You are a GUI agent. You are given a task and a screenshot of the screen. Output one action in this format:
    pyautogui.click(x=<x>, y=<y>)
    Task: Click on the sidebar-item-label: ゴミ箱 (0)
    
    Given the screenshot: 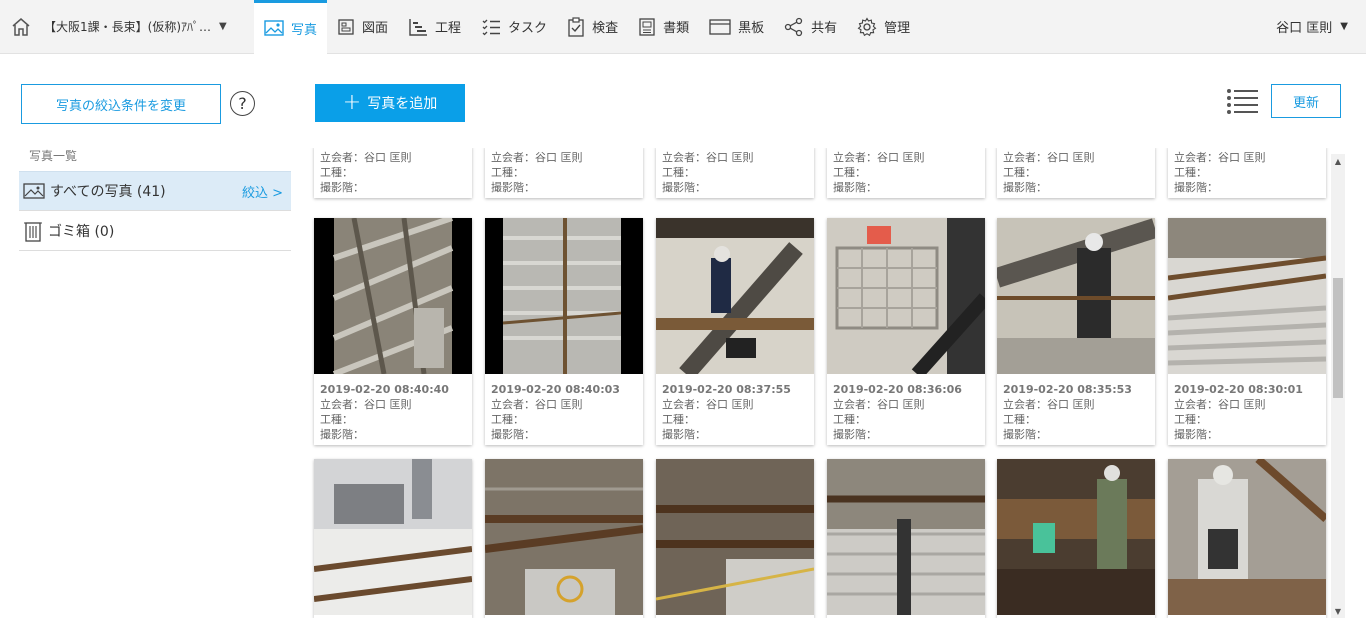 What is the action you would take?
    pyautogui.click(x=81, y=231)
    